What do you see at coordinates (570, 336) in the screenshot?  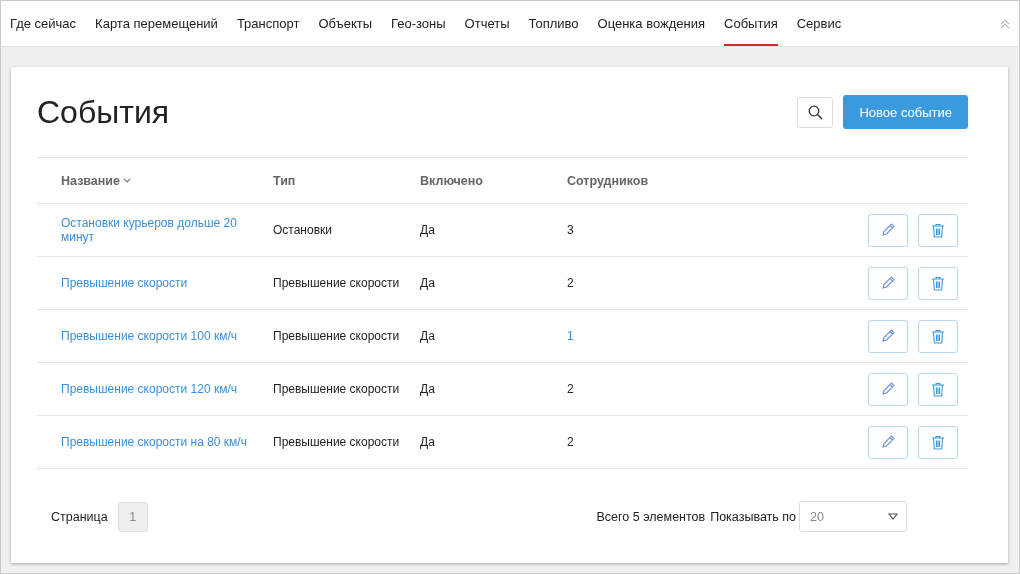 I see `employee-count: 1` at bounding box center [570, 336].